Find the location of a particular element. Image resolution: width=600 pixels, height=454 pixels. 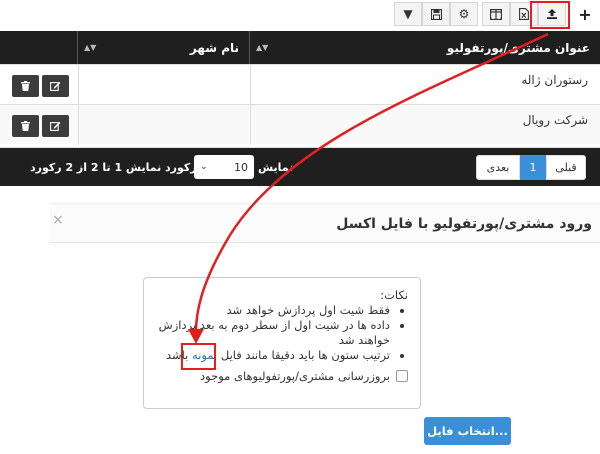

column-header-title: ▲▼ عنوان مشتری/پورتفولیو is located at coordinates (425, 47).